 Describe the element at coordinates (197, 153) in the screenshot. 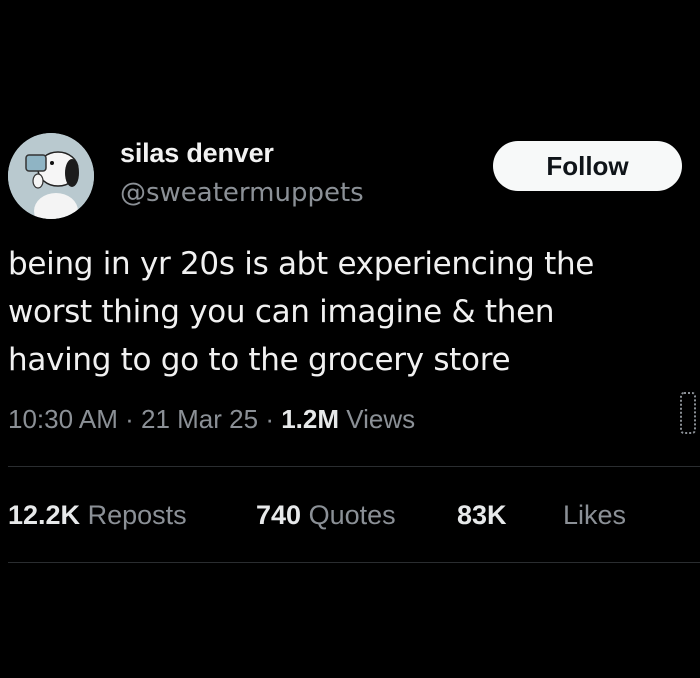

I see `display-name: silas denver` at that location.